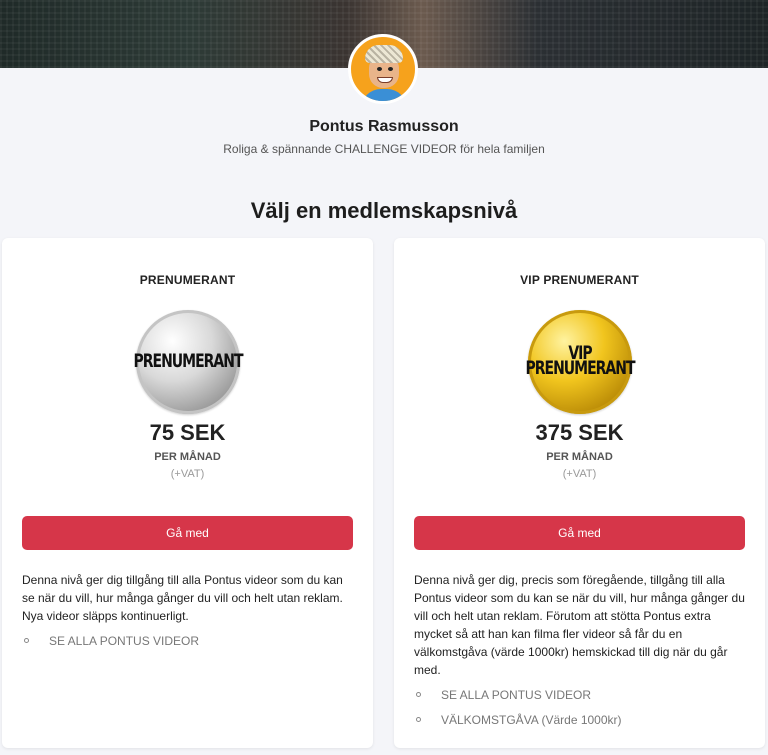  What do you see at coordinates (384, 95) in the screenshot?
I see `avatar-shirt` at bounding box center [384, 95].